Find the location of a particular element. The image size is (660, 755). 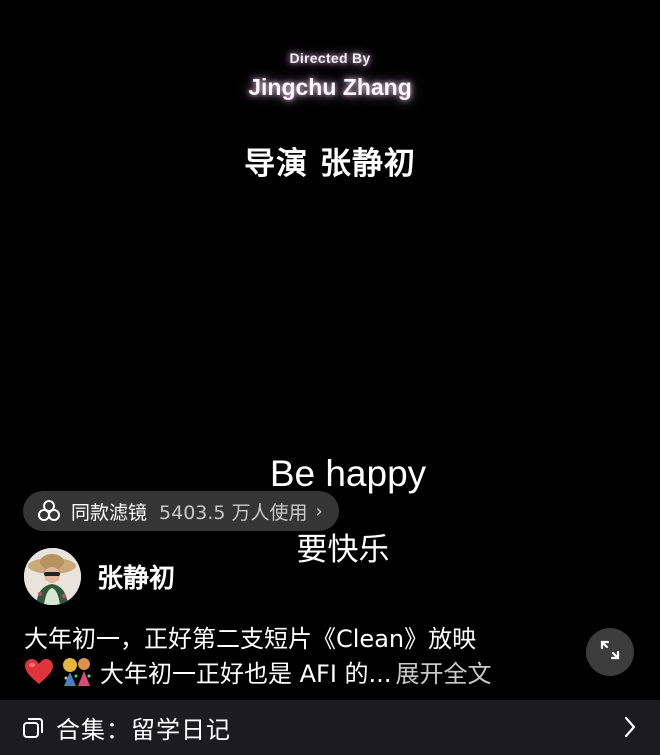

filter-icon is located at coordinates (49, 511).